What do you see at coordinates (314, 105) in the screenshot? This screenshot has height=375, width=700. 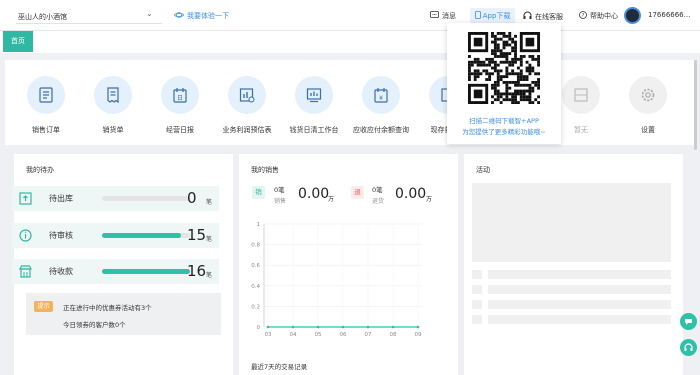 I see `quick-daily-clearing: 钱货日清工作台` at bounding box center [314, 105].